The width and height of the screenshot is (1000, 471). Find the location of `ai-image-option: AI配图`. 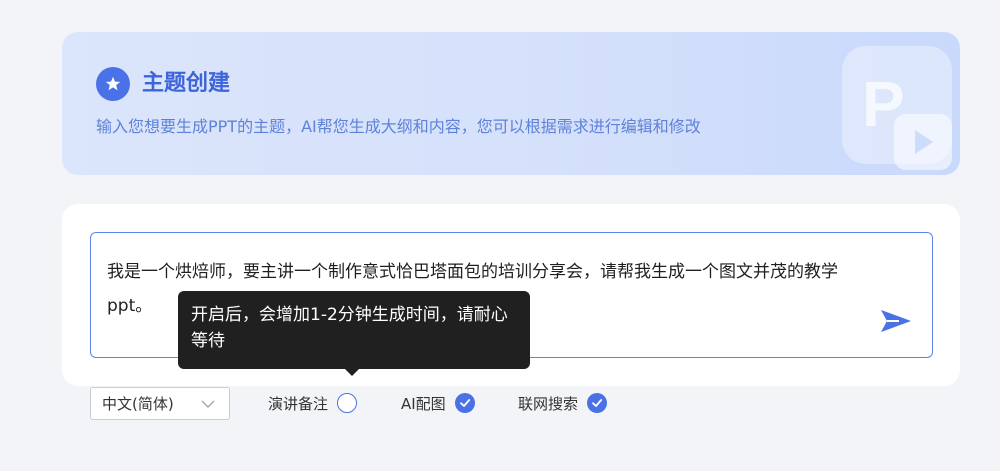

ai-image-option: AI配图 is located at coordinates (438, 403).